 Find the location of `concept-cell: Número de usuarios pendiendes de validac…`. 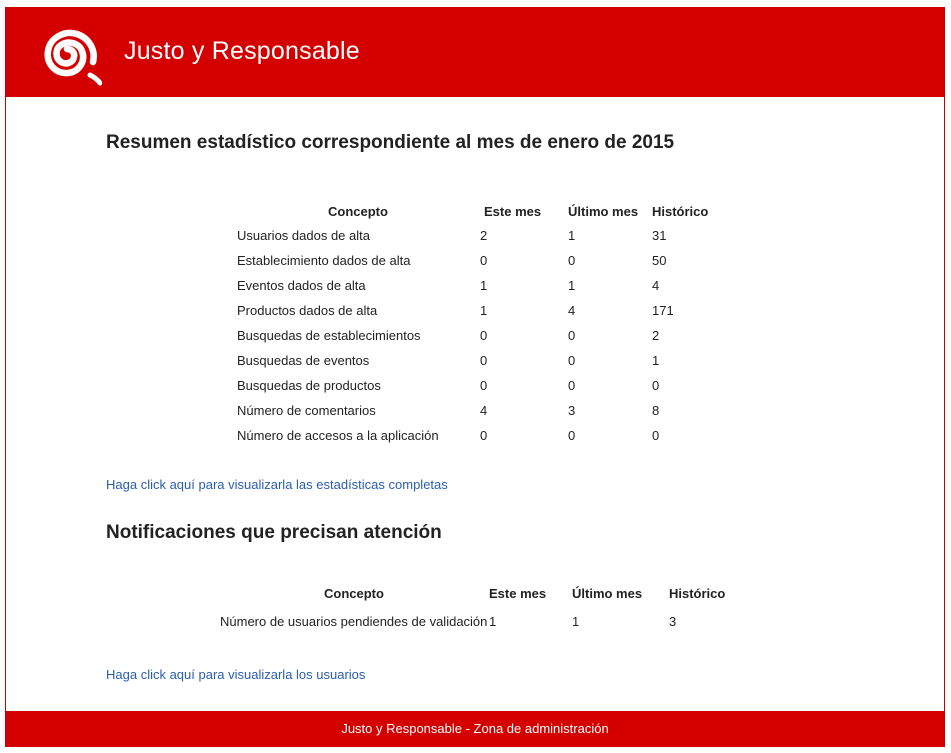

concept-cell: Número de usuarios pendiendes de validac… is located at coordinates (354, 621).